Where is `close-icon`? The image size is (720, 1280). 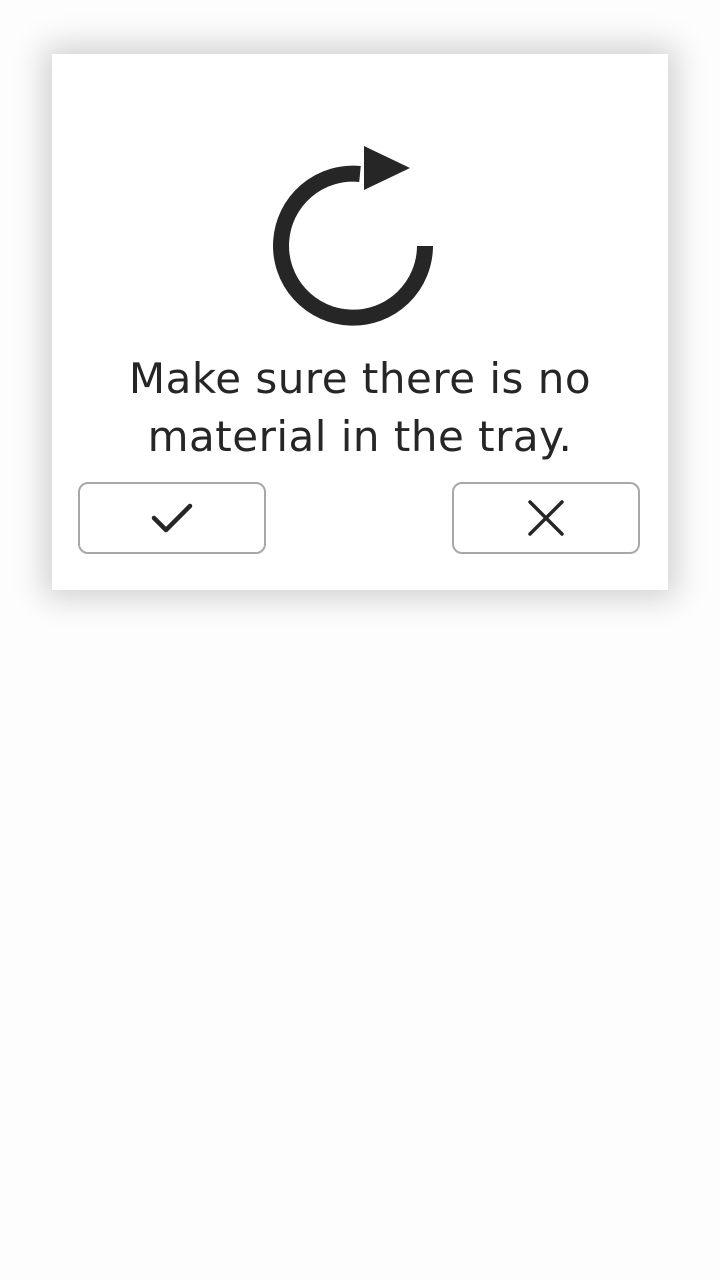 close-icon is located at coordinates (546, 518).